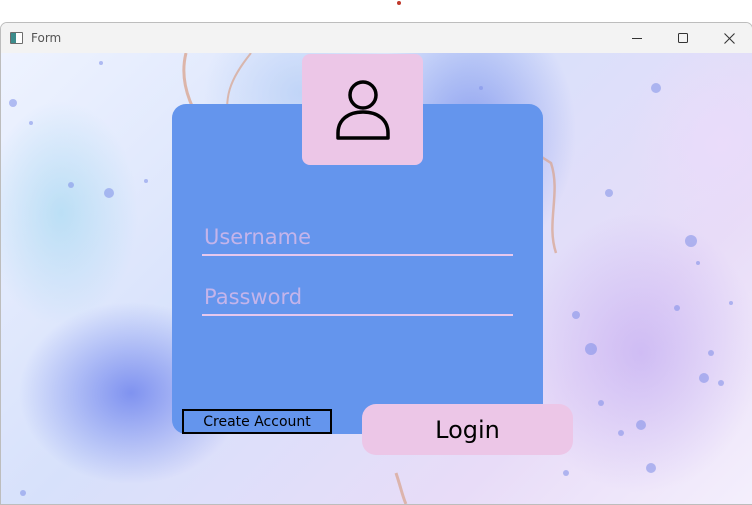 This screenshot has width=752, height=505. I want to click on close-button, so click(729, 38).